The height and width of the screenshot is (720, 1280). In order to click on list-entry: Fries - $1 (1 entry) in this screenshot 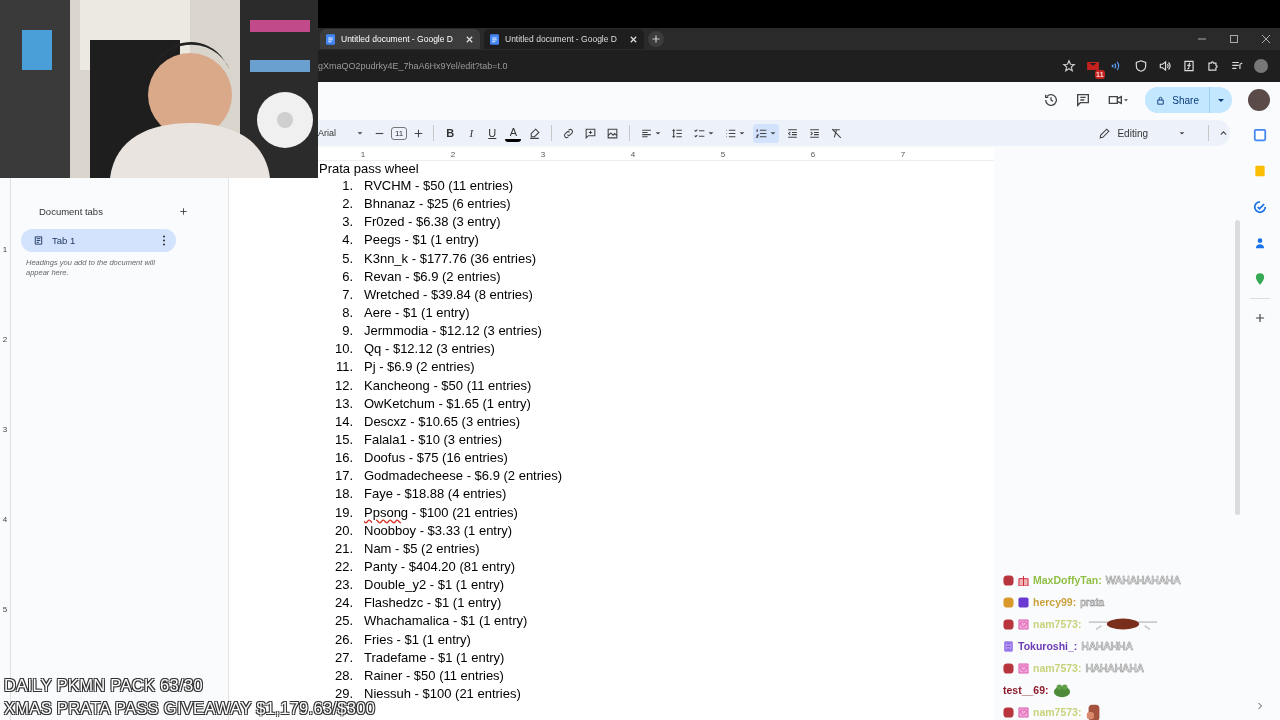, I will do `click(417, 639)`.